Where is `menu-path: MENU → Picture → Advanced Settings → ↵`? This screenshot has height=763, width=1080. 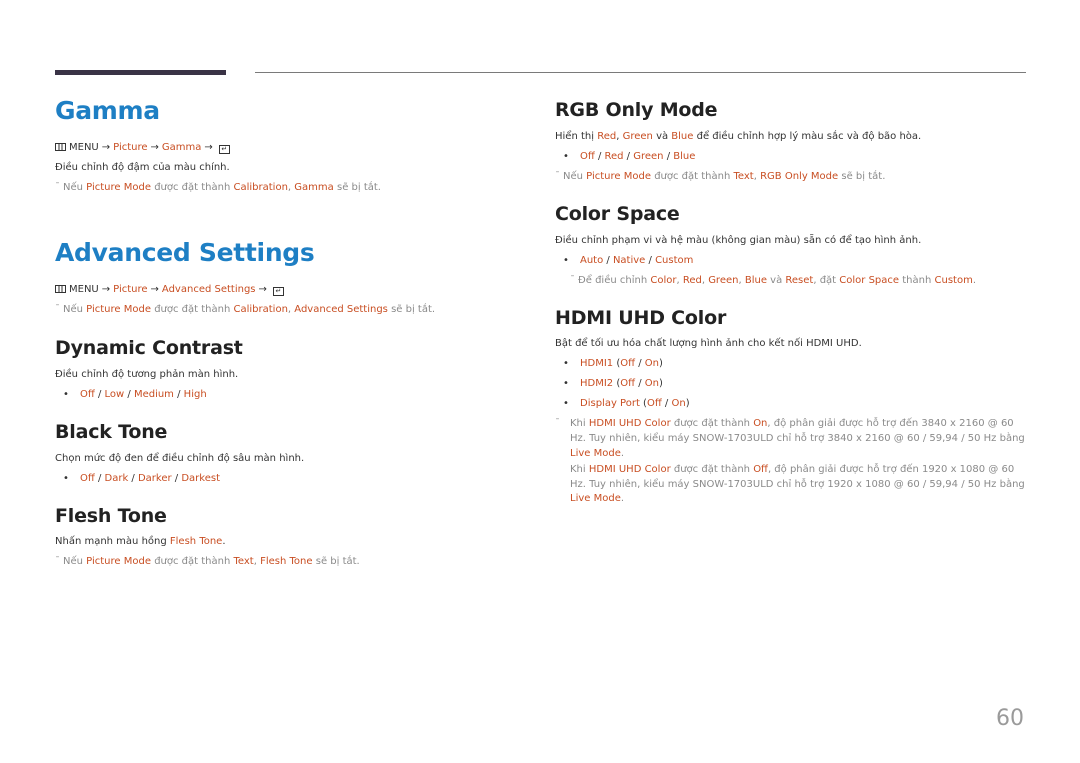 menu-path: MENU → Picture → Advanced Settings → ↵ is located at coordinates (290, 290).